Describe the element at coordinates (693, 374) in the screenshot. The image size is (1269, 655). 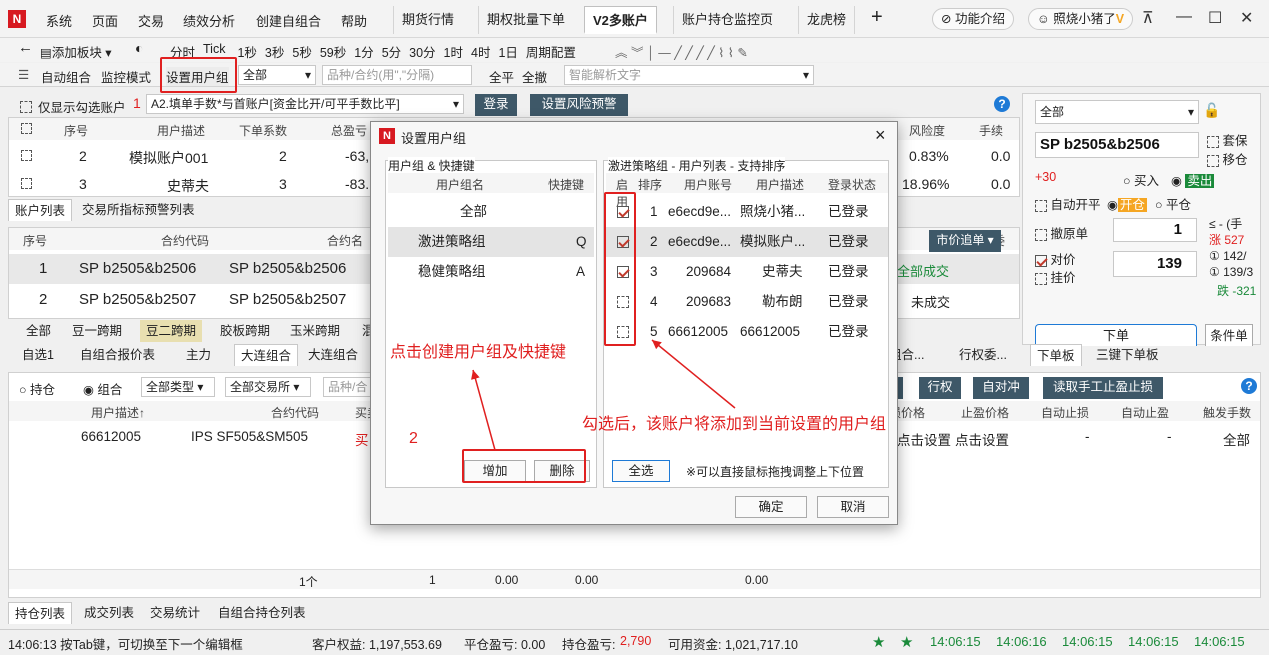
I see `arrow-to-checkbox-column` at that location.